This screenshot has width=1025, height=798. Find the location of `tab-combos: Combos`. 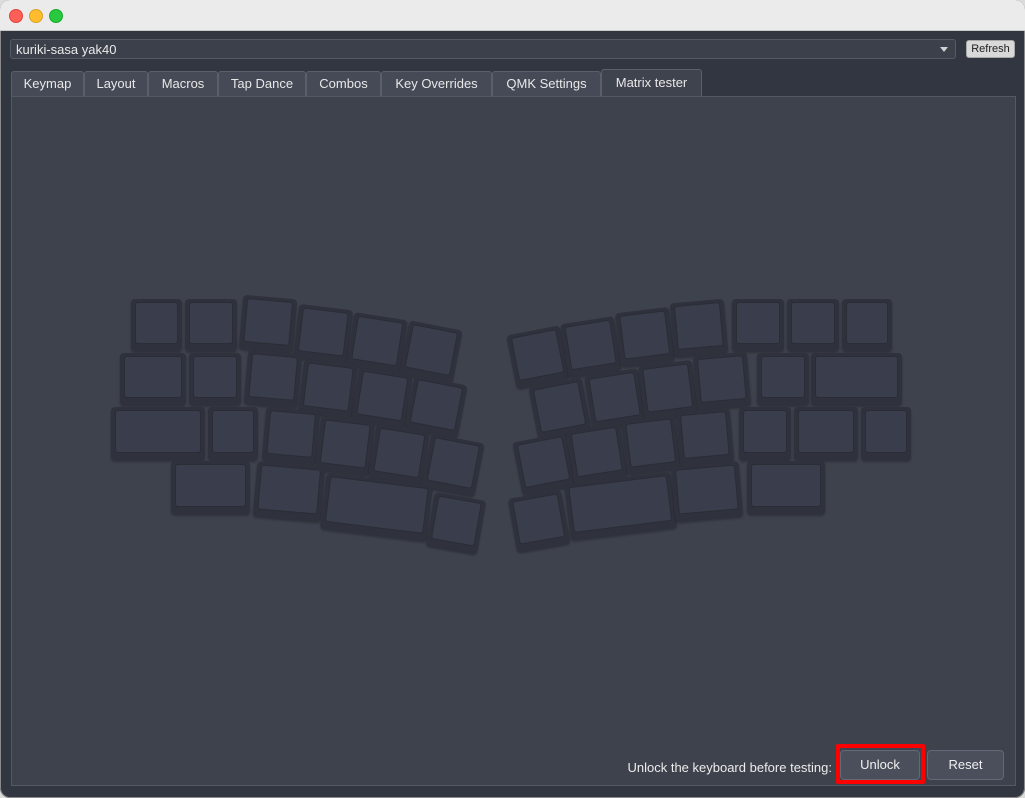

tab-combos: Combos is located at coordinates (343, 83).